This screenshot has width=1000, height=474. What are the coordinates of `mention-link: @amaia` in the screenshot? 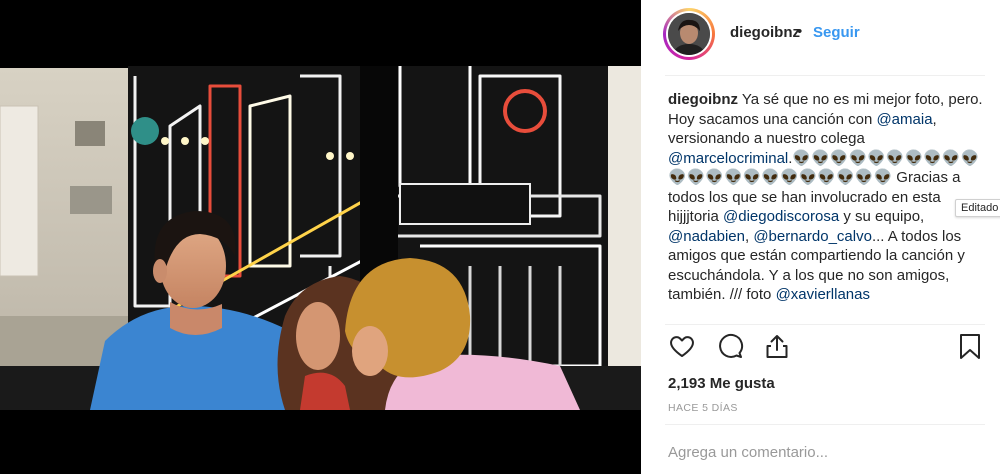 It's located at (904, 119).